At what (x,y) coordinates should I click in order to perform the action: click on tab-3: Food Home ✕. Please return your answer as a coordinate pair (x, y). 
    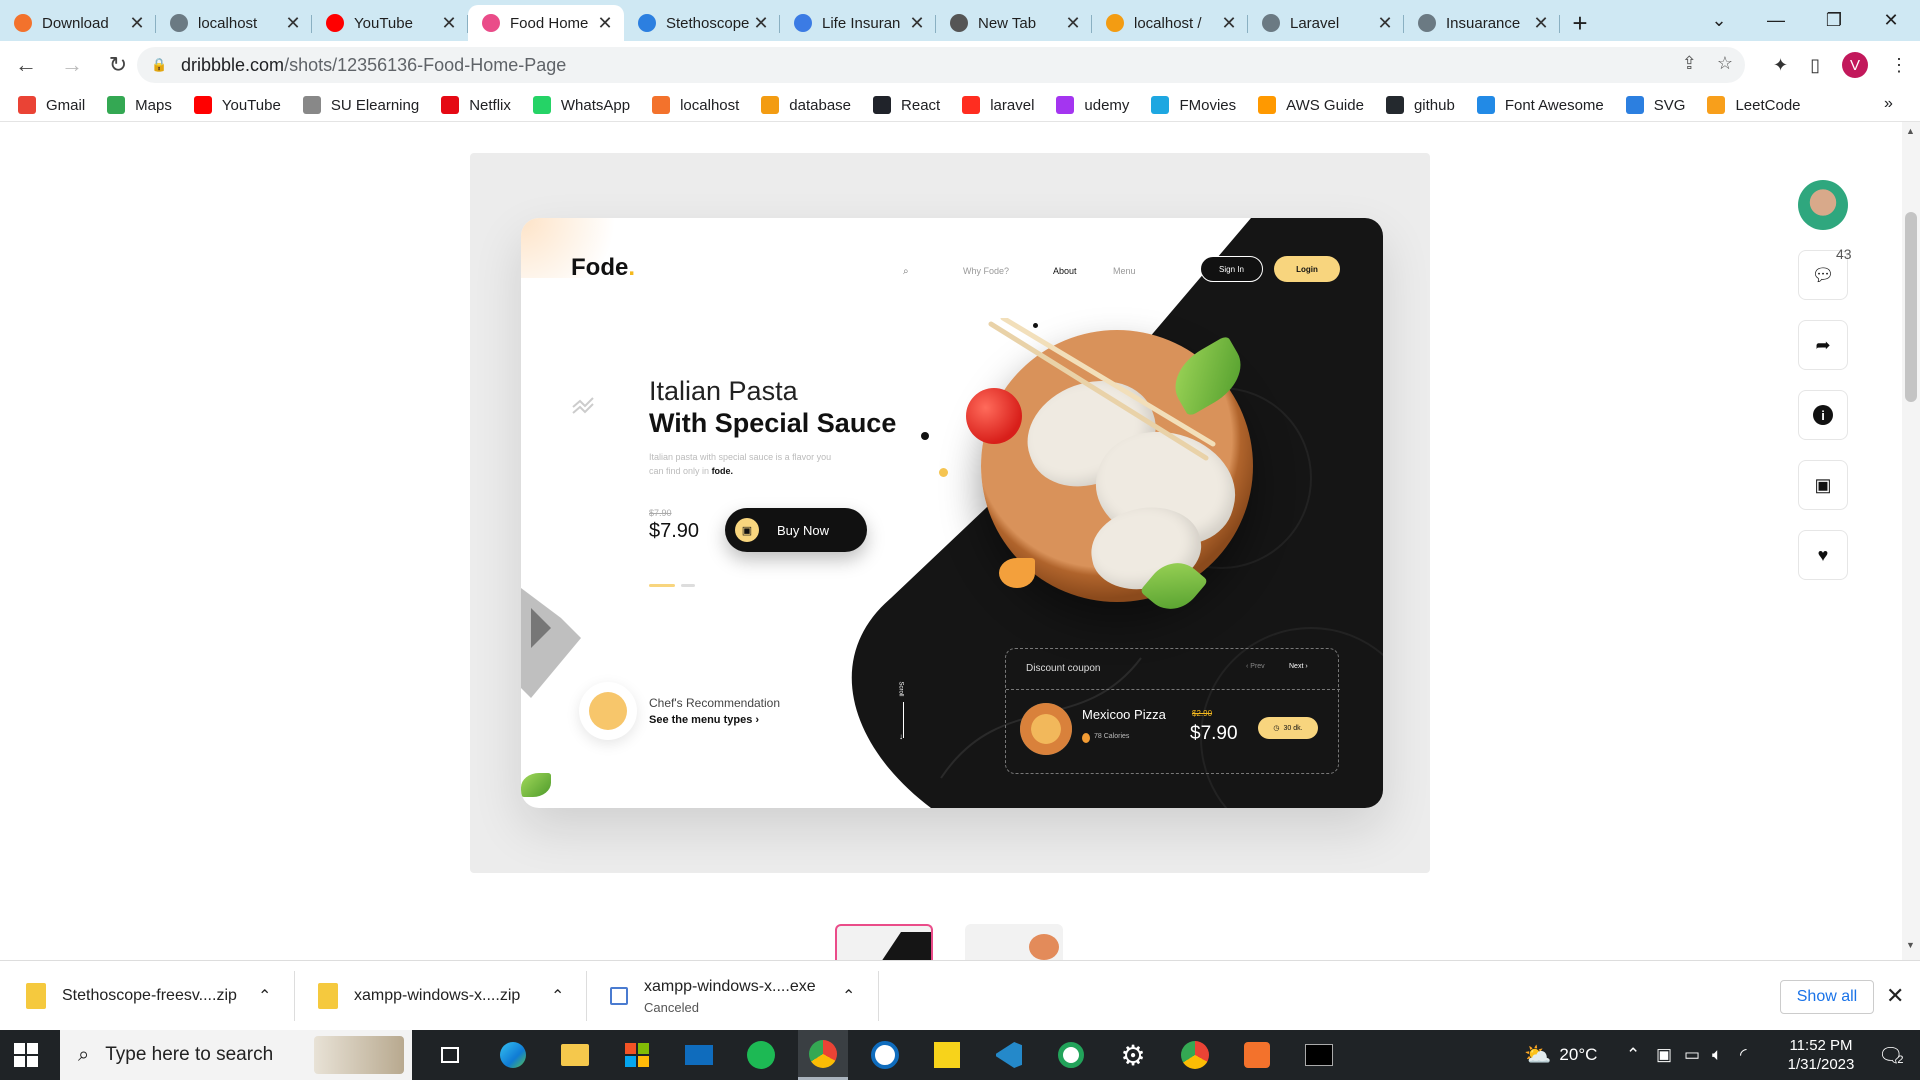
    Looking at the image, I should click on (546, 23).